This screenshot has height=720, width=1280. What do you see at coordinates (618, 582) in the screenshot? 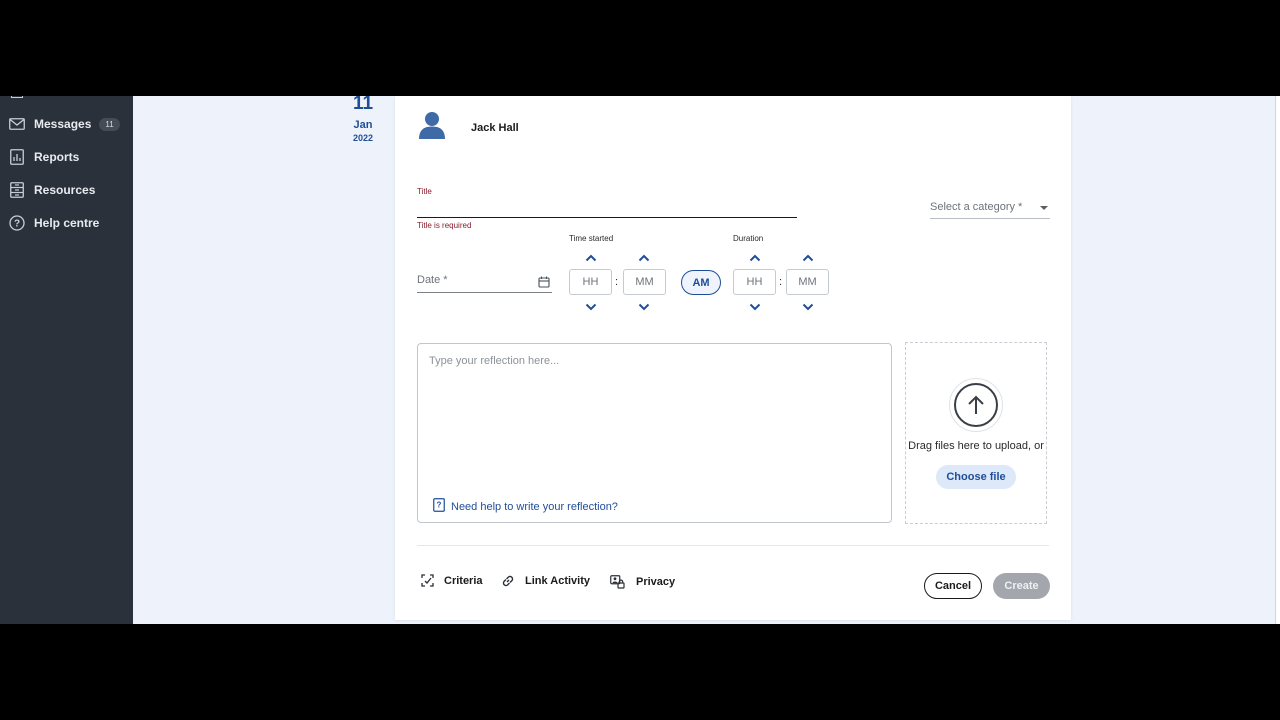
I see `privacy-icon` at bounding box center [618, 582].